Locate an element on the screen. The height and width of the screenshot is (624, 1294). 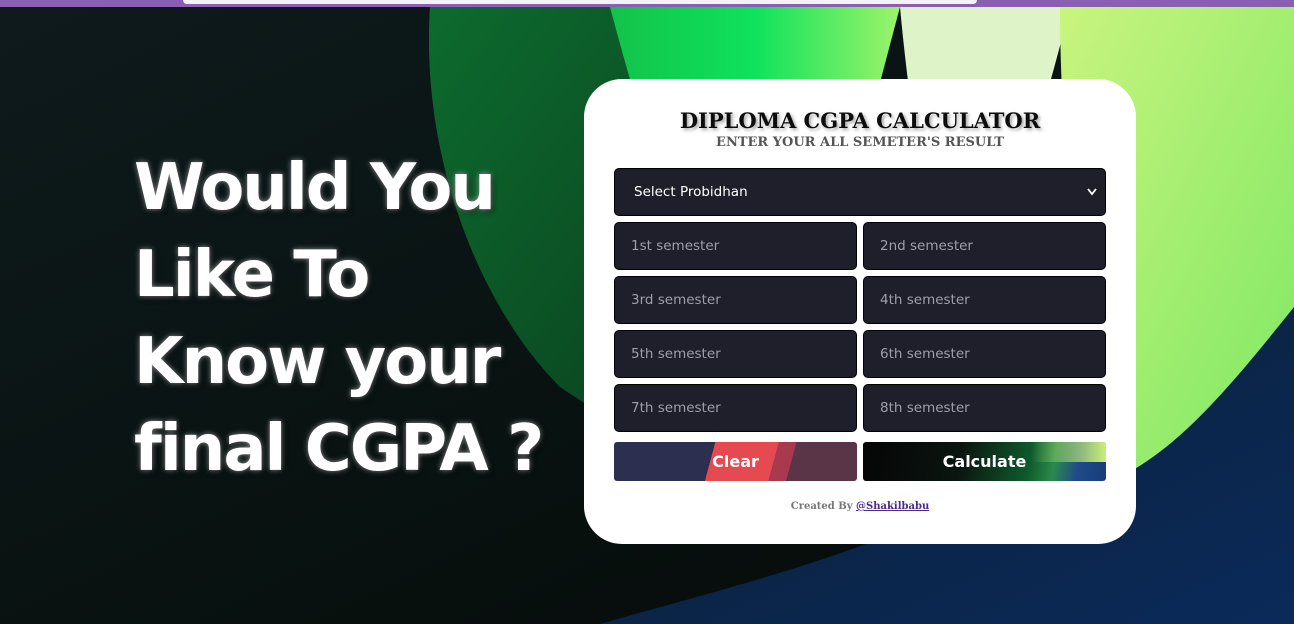
semester-7-input: 7th semester is located at coordinates (735, 408).